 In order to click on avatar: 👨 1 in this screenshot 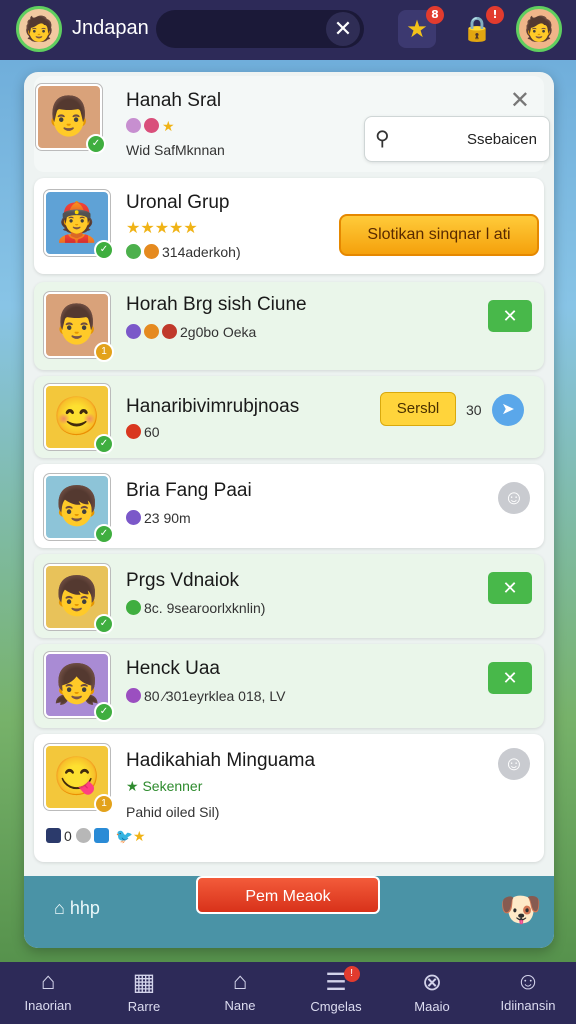, I will do `click(79, 327)`.